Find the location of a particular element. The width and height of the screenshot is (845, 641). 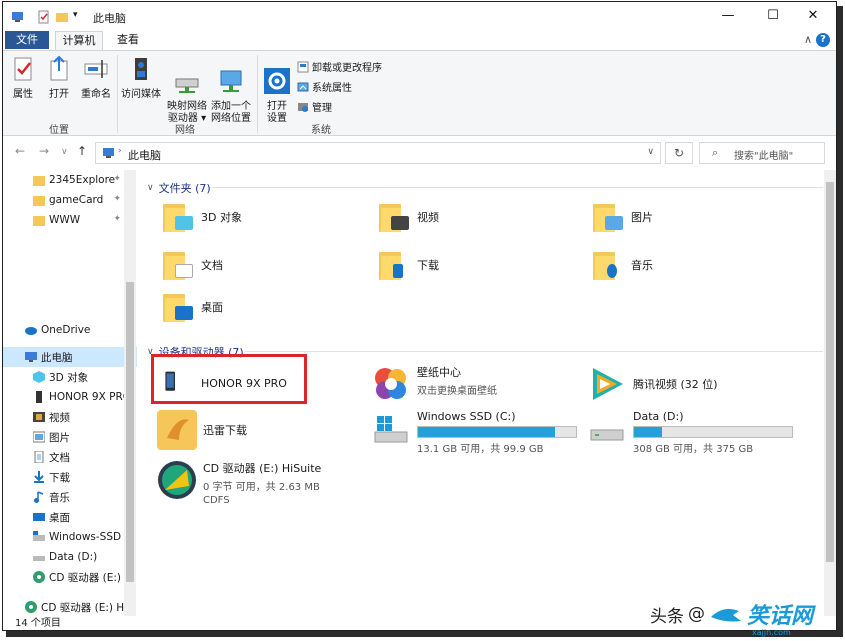

nav-item-data-d: Data (D:) is located at coordinates (70, 557).